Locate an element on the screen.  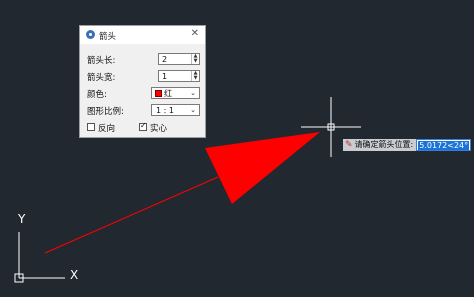
arrow-width-stepper: 1 ▲ ▼ is located at coordinates (179, 76).